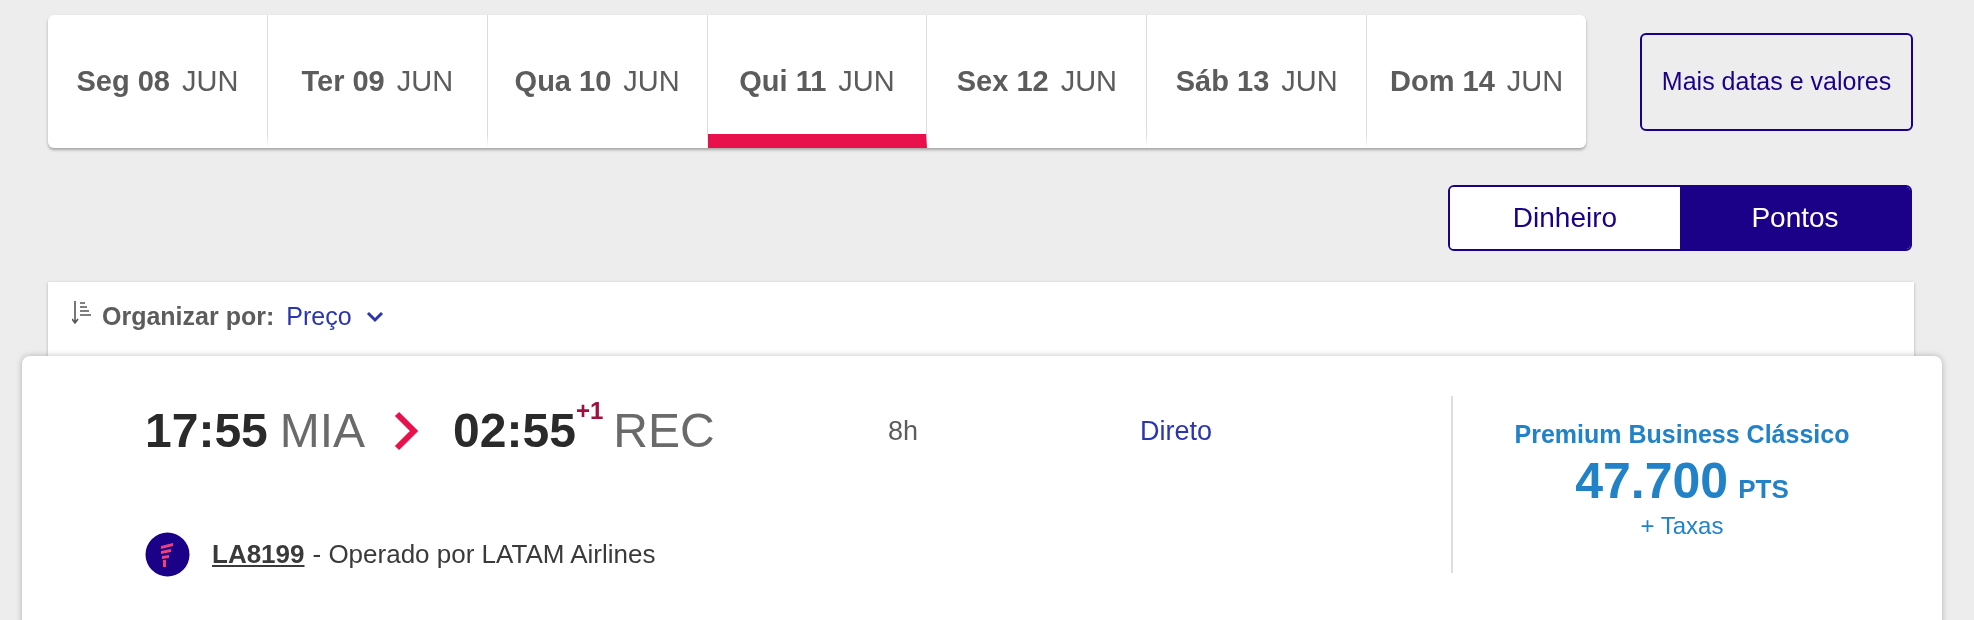 The width and height of the screenshot is (1974, 620). What do you see at coordinates (904, 431) in the screenshot?
I see `flight-duration: 8h` at bounding box center [904, 431].